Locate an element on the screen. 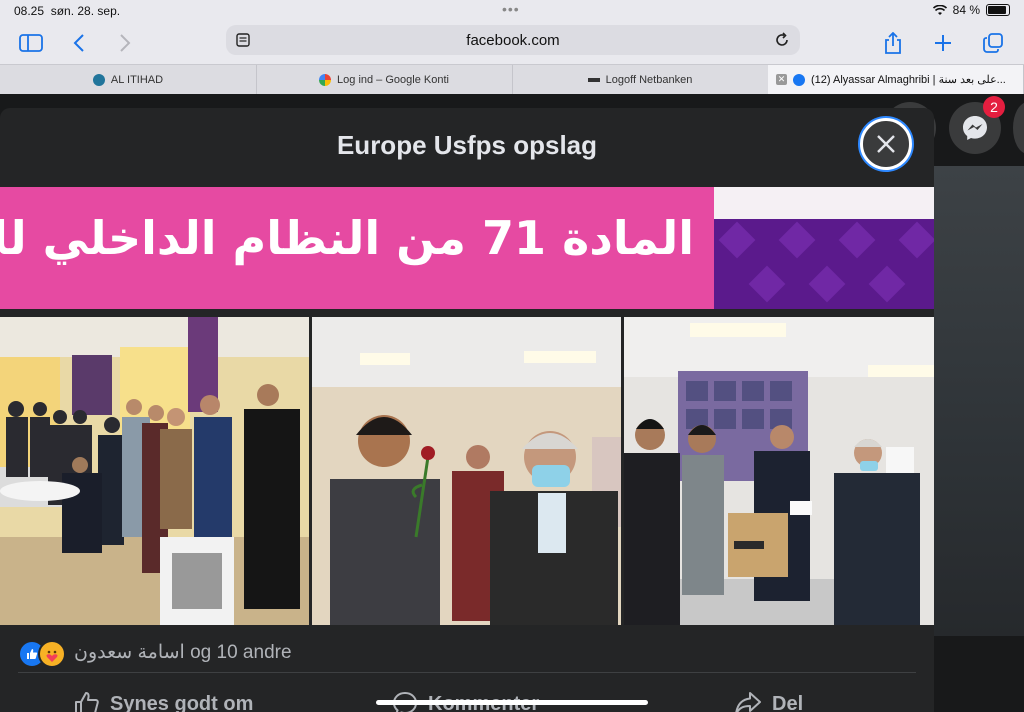 This screenshot has height=712, width=1024. like-label: Synes godt om is located at coordinates (182, 702).